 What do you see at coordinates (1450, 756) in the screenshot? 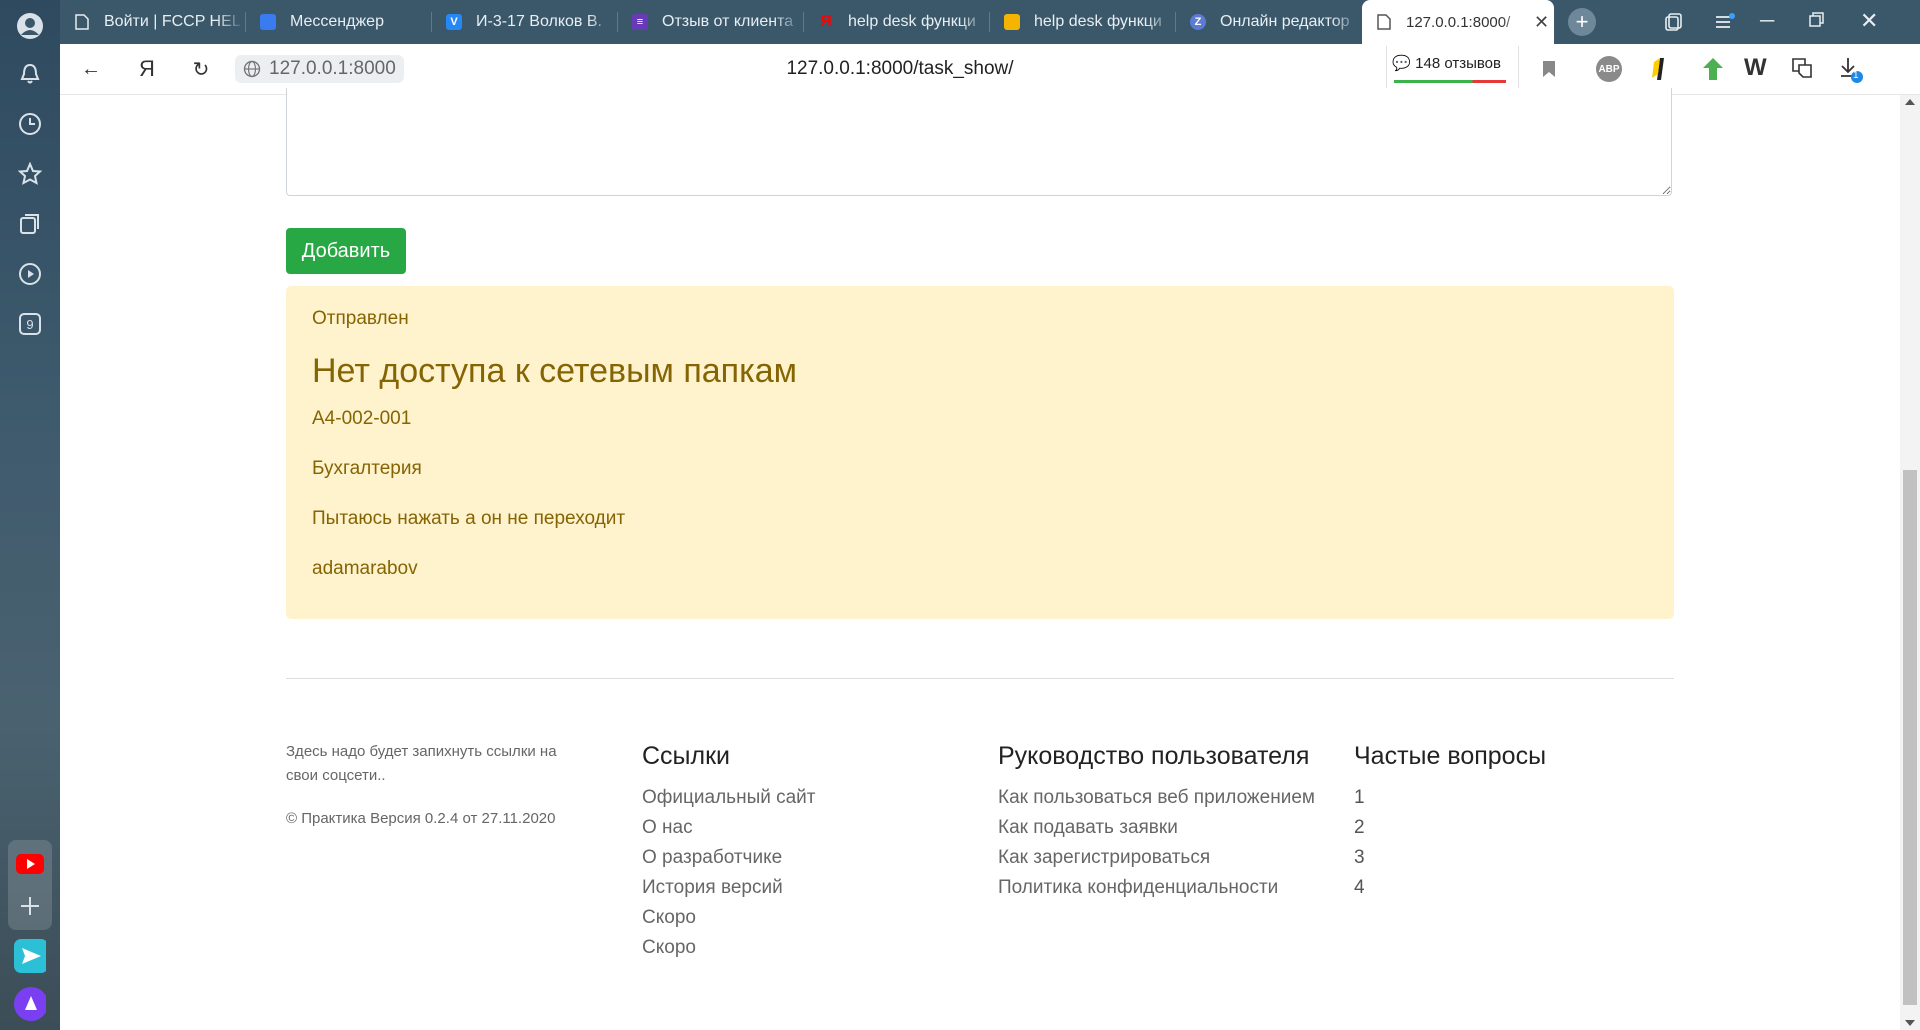
I see `footer-faq-heading: Частые вопросы` at bounding box center [1450, 756].